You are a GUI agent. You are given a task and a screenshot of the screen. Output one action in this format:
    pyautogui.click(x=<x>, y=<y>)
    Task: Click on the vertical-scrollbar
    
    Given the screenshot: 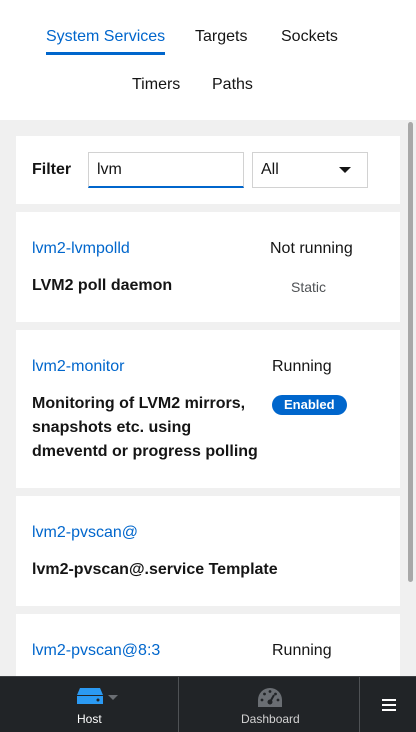 What is the action you would take?
    pyautogui.click(x=410, y=352)
    